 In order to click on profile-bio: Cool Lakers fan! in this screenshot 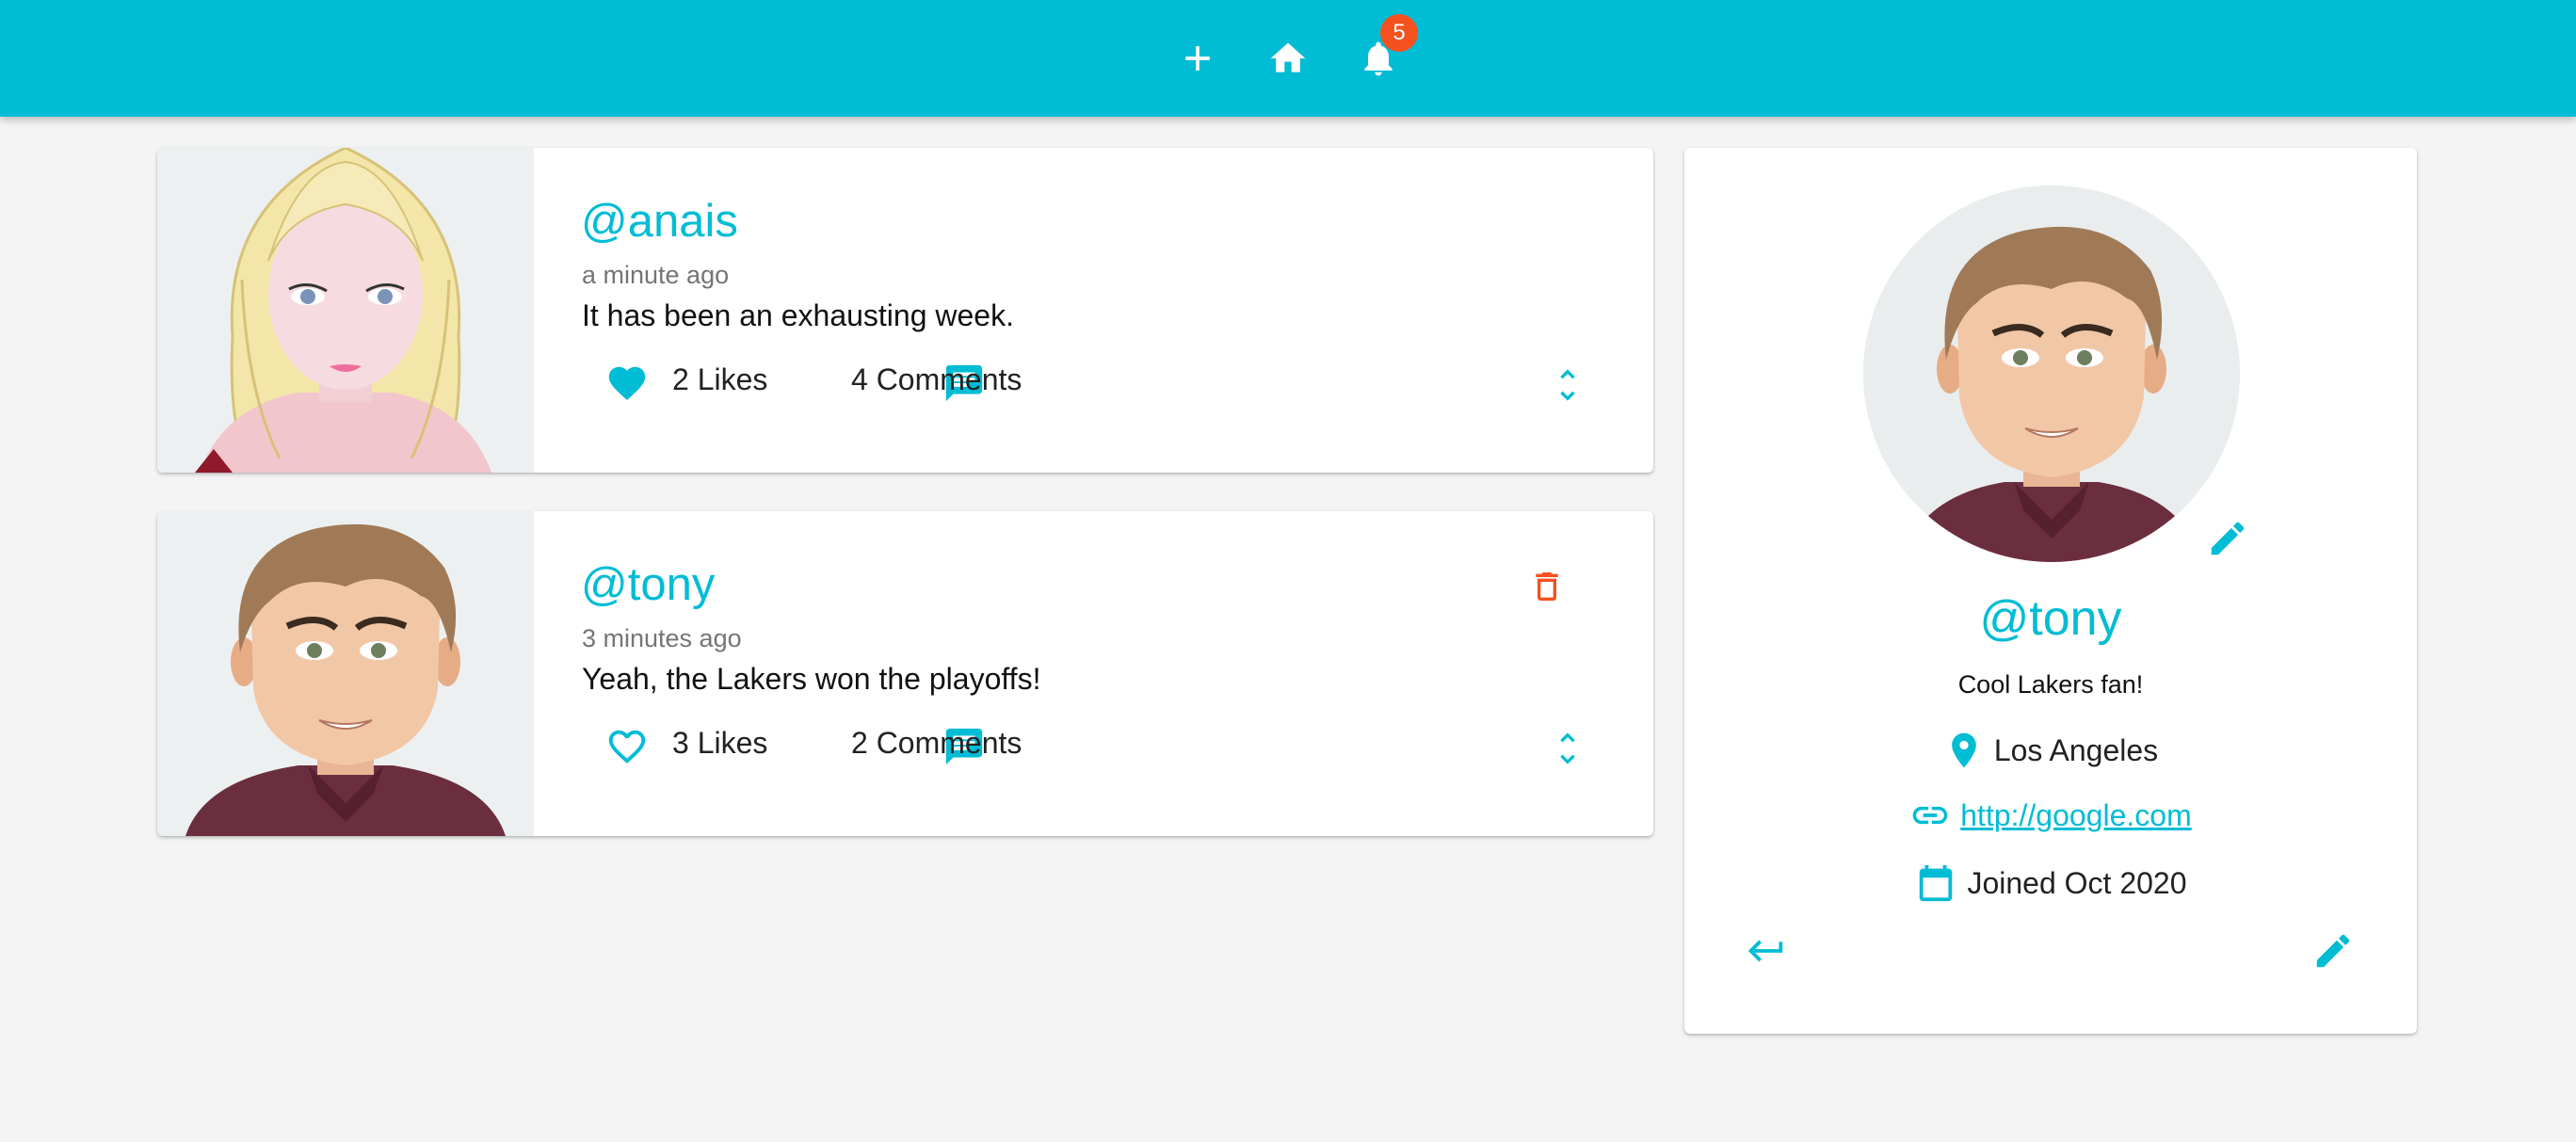, I will do `click(2050, 685)`.